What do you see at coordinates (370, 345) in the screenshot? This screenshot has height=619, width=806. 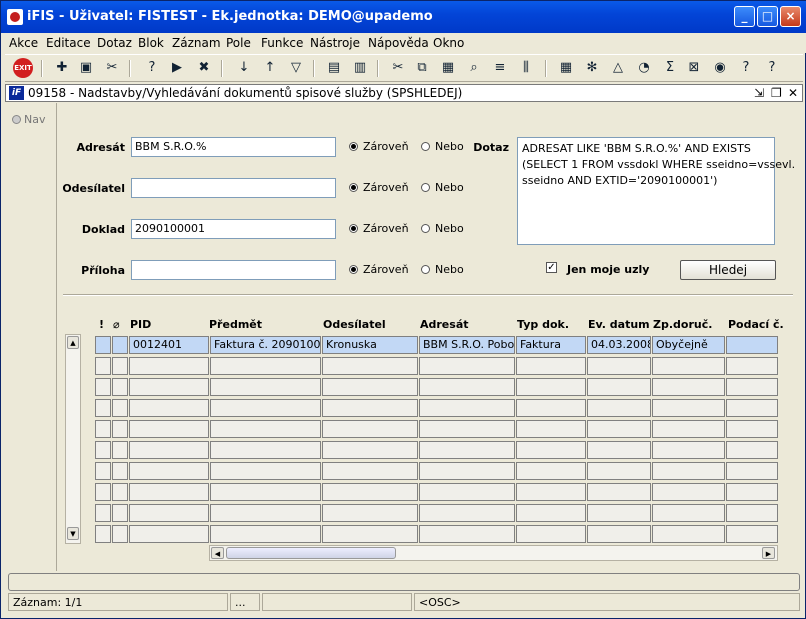 I see `cell-odesilatel: Kronuska` at bounding box center [370, 345].